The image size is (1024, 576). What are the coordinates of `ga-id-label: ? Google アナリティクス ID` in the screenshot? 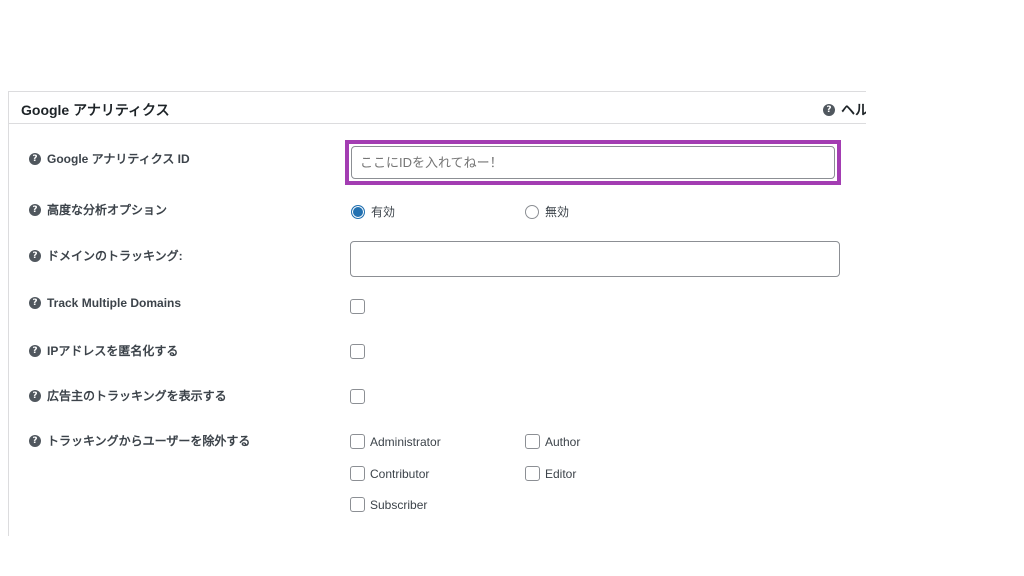 It's located at (109, 158).